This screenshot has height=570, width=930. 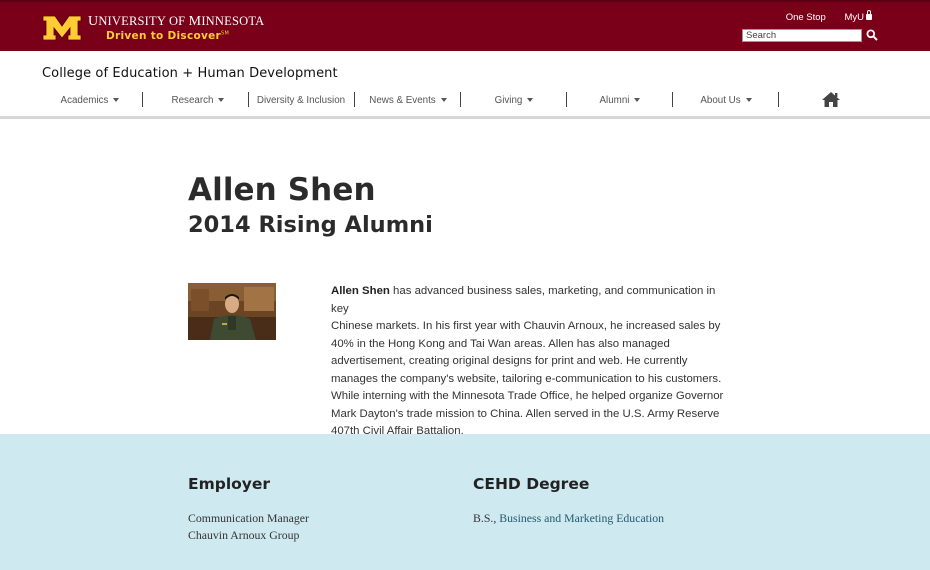 What do you see at coordinates (244, 535) in the screenshot?
I see `employer-company: Chauvin Arnoux Group` at bounding box center [244, 535].